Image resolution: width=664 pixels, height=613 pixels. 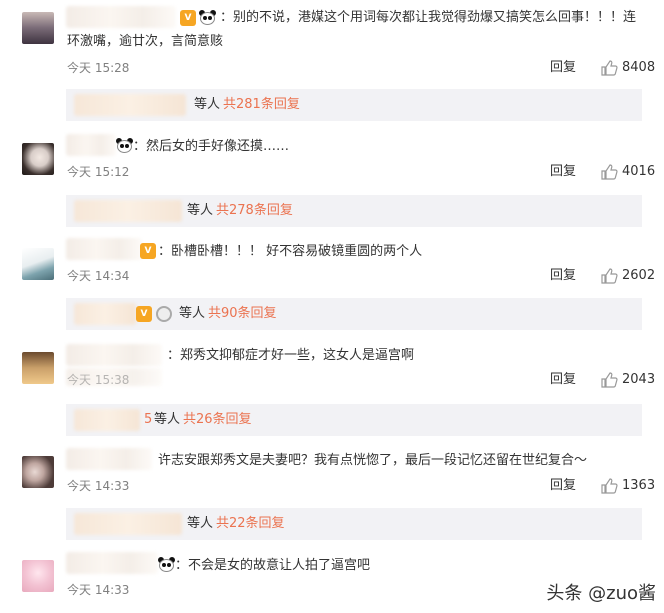 I want to click on replies-count-link: 共22条回复, so click(x=250, y=524).